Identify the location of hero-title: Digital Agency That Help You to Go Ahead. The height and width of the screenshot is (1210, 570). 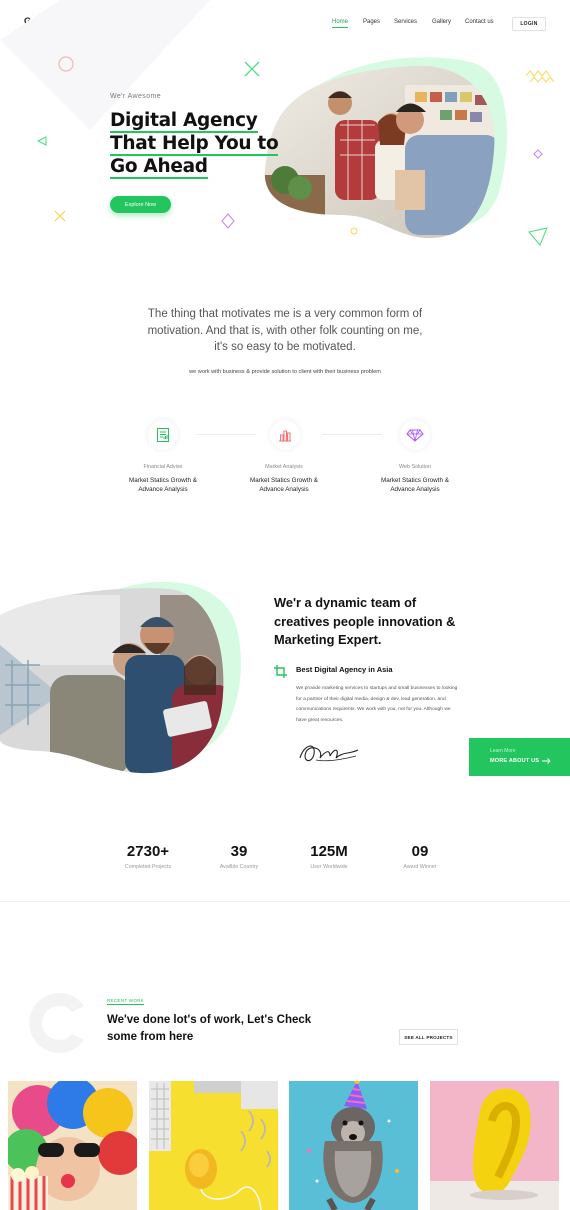
(195, 144).